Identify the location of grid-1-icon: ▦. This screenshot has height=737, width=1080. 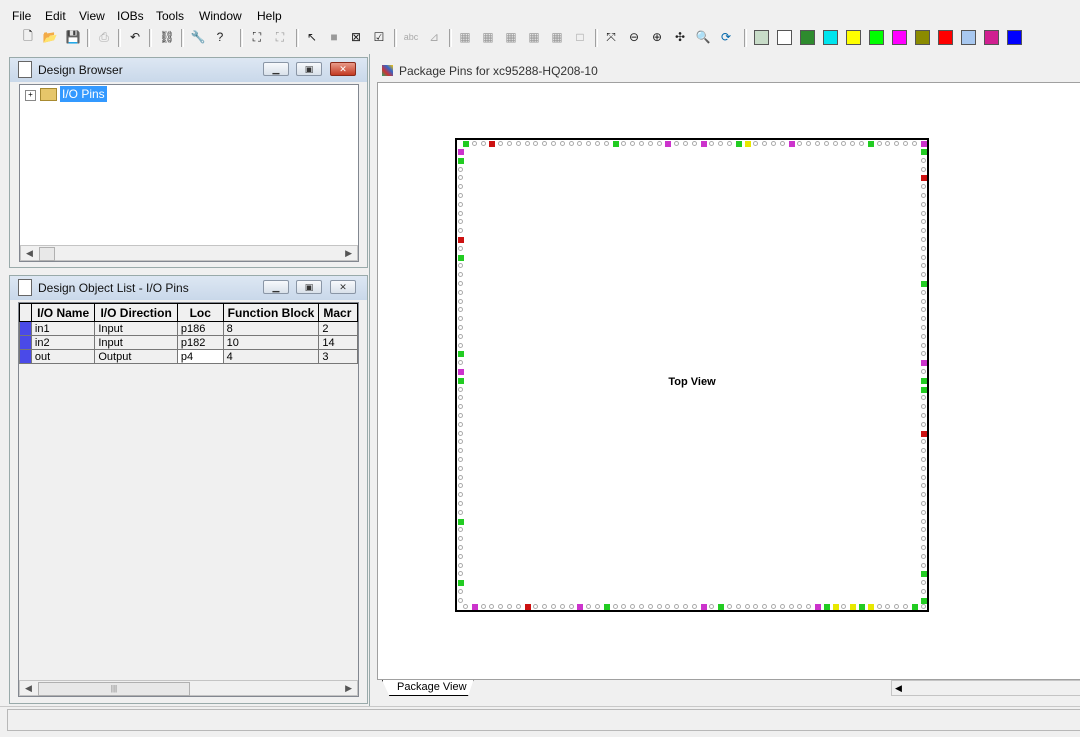
(465, 37).